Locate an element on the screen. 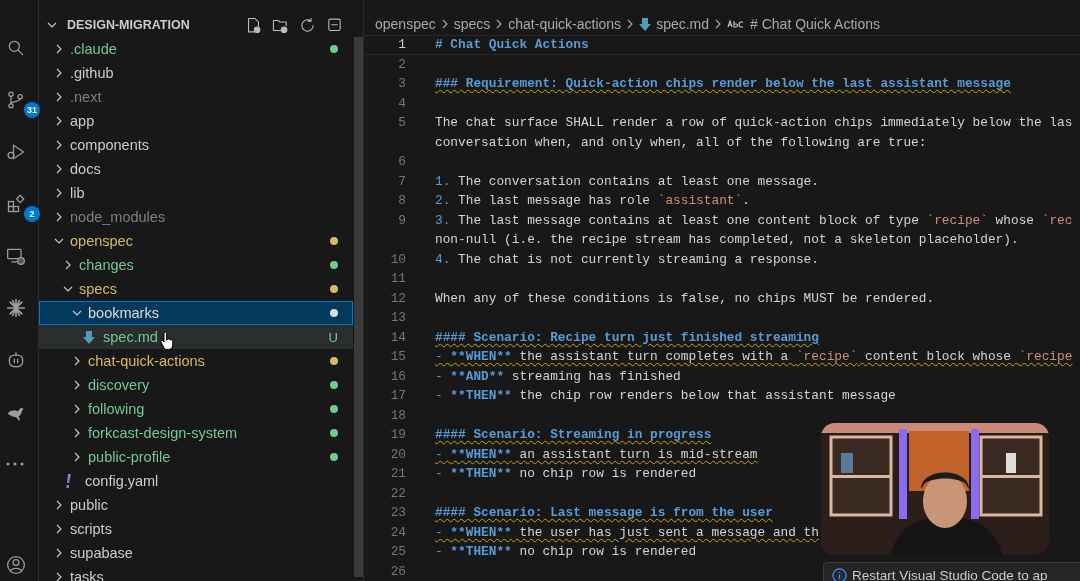 The height and width of the screenshot is (581, 1080). tree-item: lib is located at coordinates (196, 193).